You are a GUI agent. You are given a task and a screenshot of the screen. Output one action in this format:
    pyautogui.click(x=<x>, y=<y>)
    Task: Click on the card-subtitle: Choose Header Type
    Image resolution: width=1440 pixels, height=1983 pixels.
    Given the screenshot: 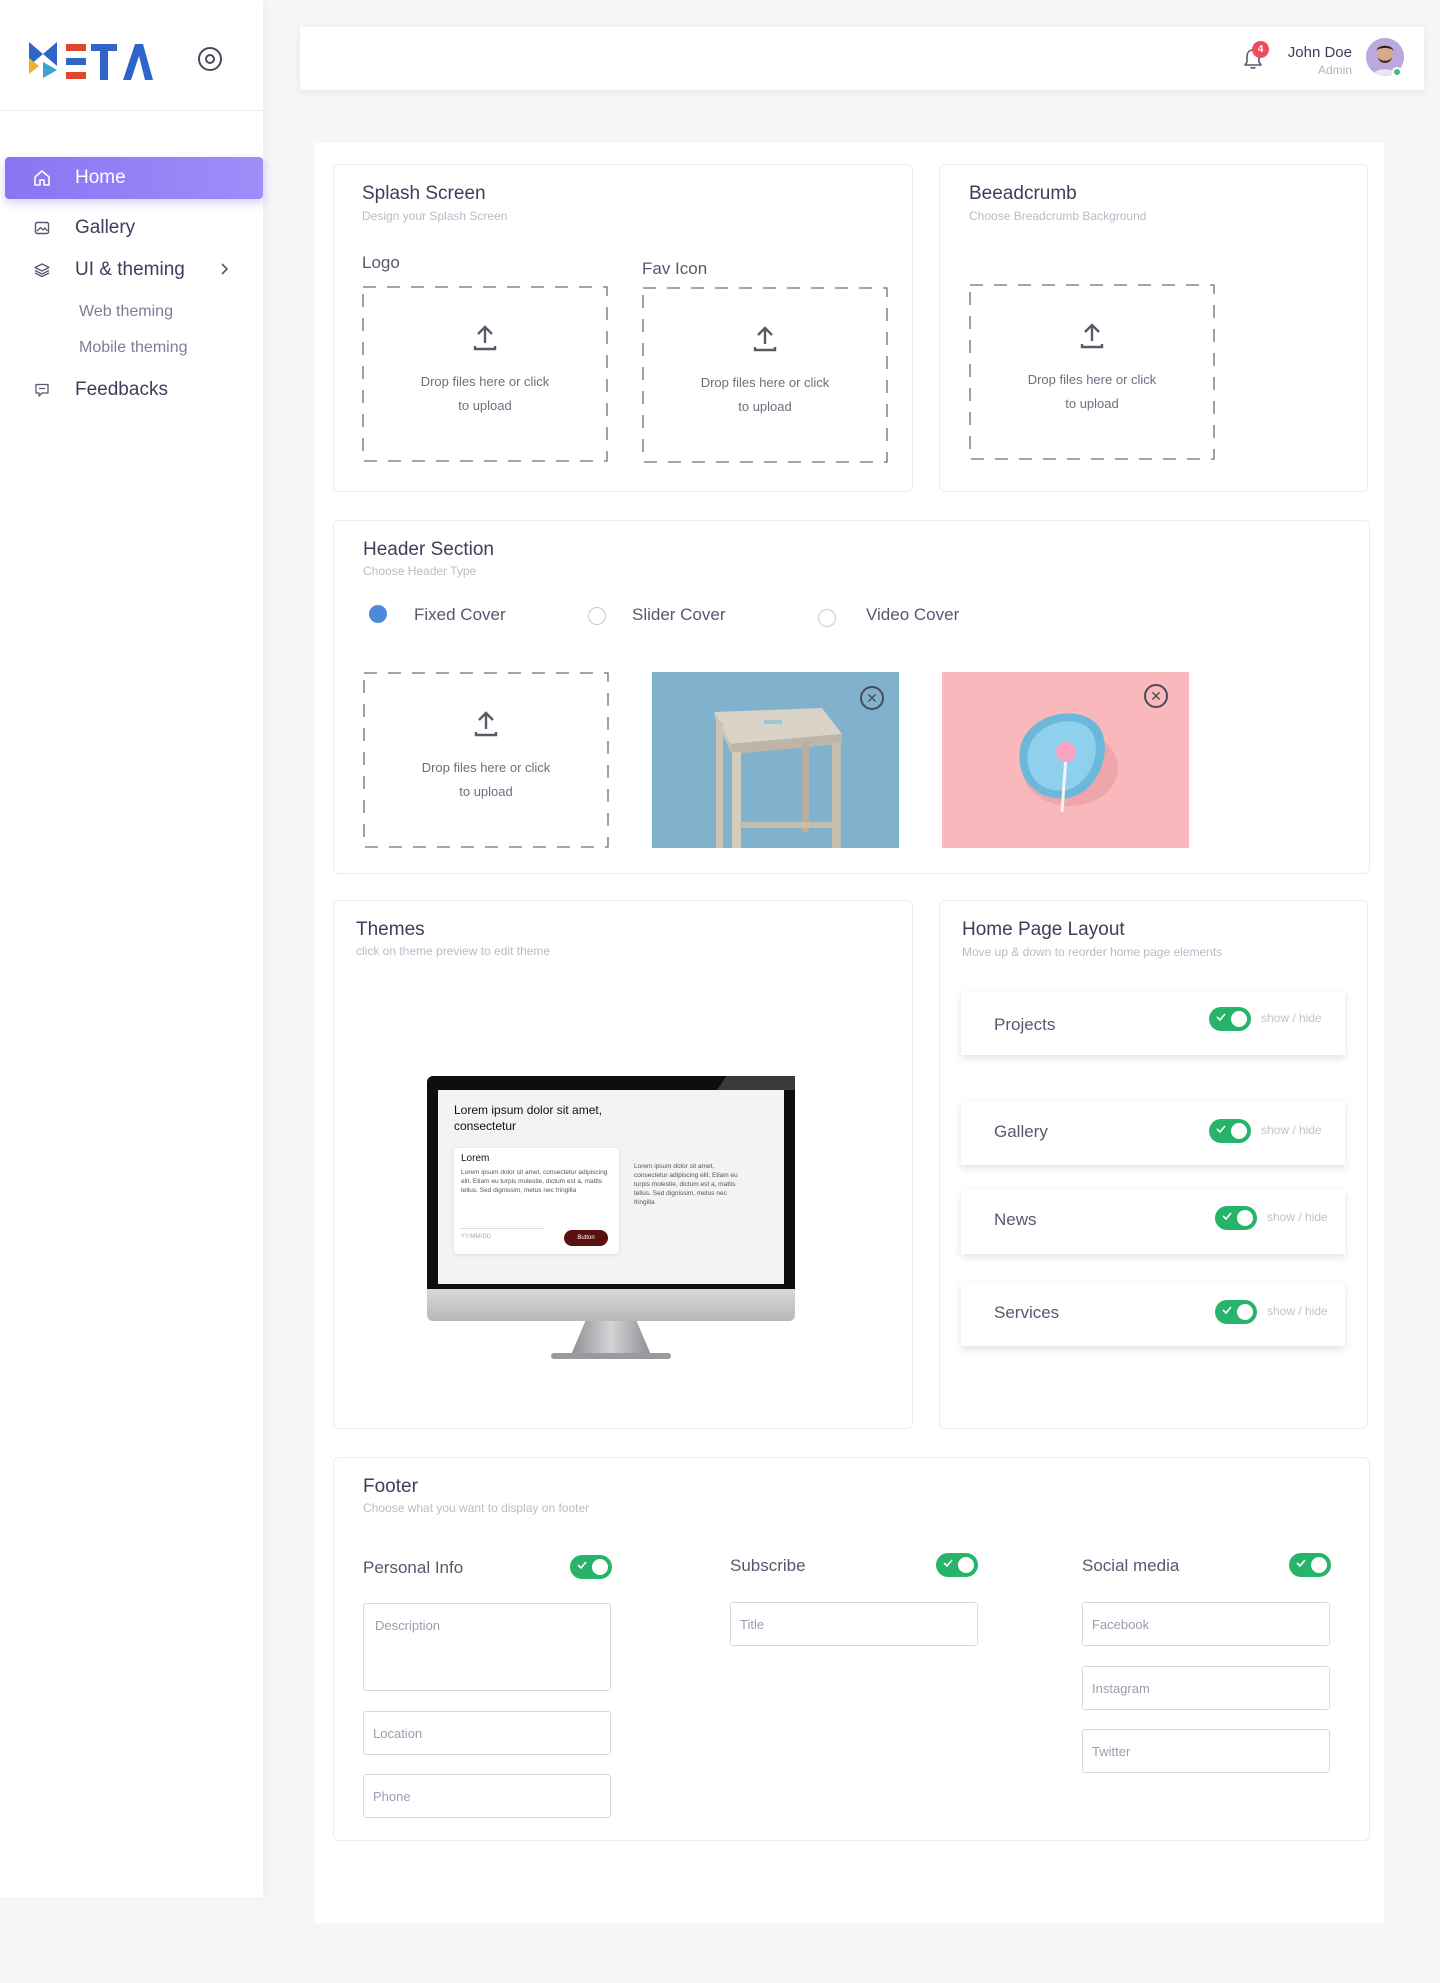 What is the action you would take?
    pyautogui.click(x=420, y=571)
    